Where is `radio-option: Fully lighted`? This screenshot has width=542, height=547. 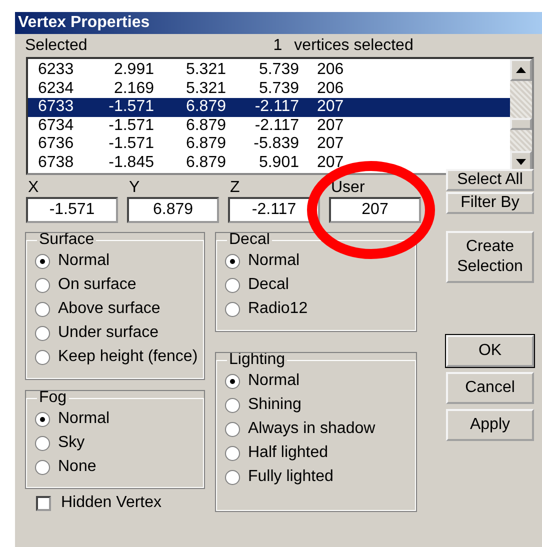
radio-option: Fully lighted is located at coordinates (320, 477).